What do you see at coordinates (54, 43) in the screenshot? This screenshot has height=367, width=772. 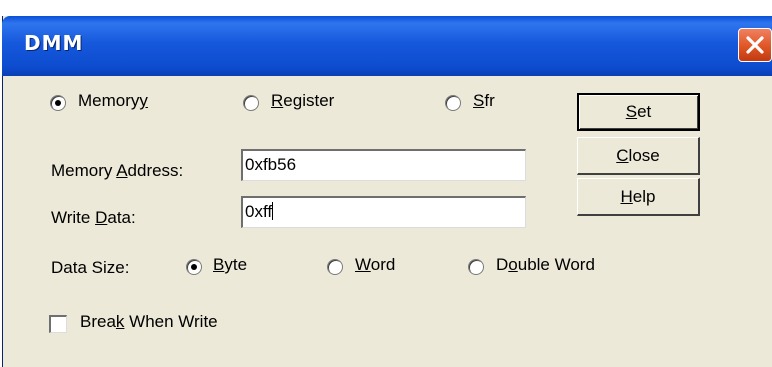 I see `window-title: DMM` at bounding box center [54, 43].